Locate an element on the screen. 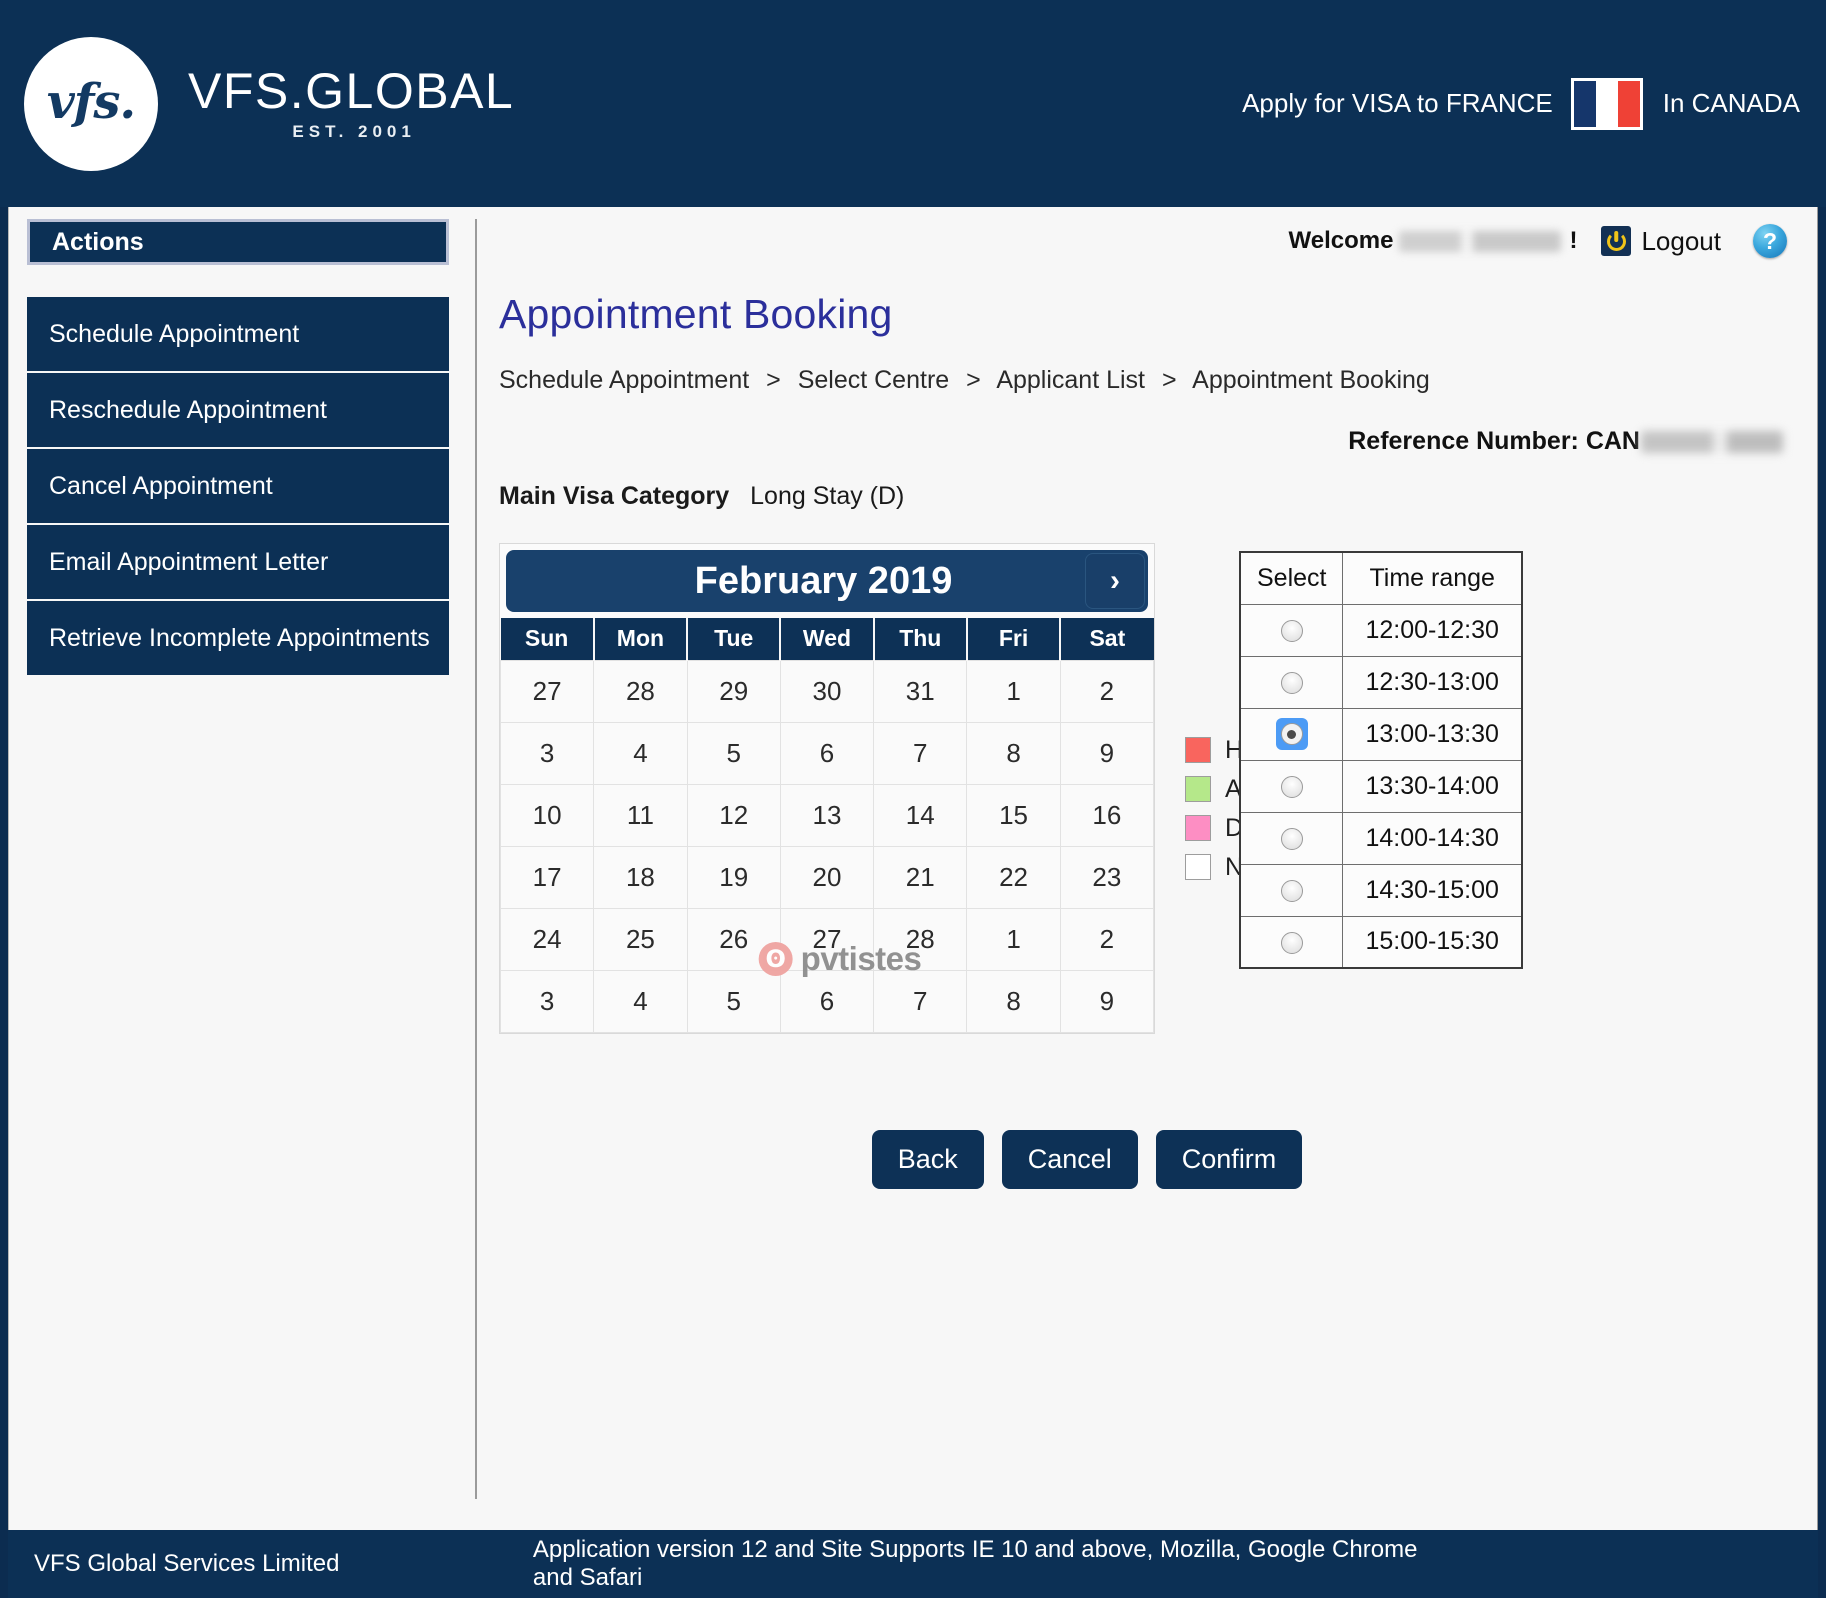 This screenshot has width=1826, height=1598. time-range-row: 13:30-14:00 is located at coordinates (1381, 786).